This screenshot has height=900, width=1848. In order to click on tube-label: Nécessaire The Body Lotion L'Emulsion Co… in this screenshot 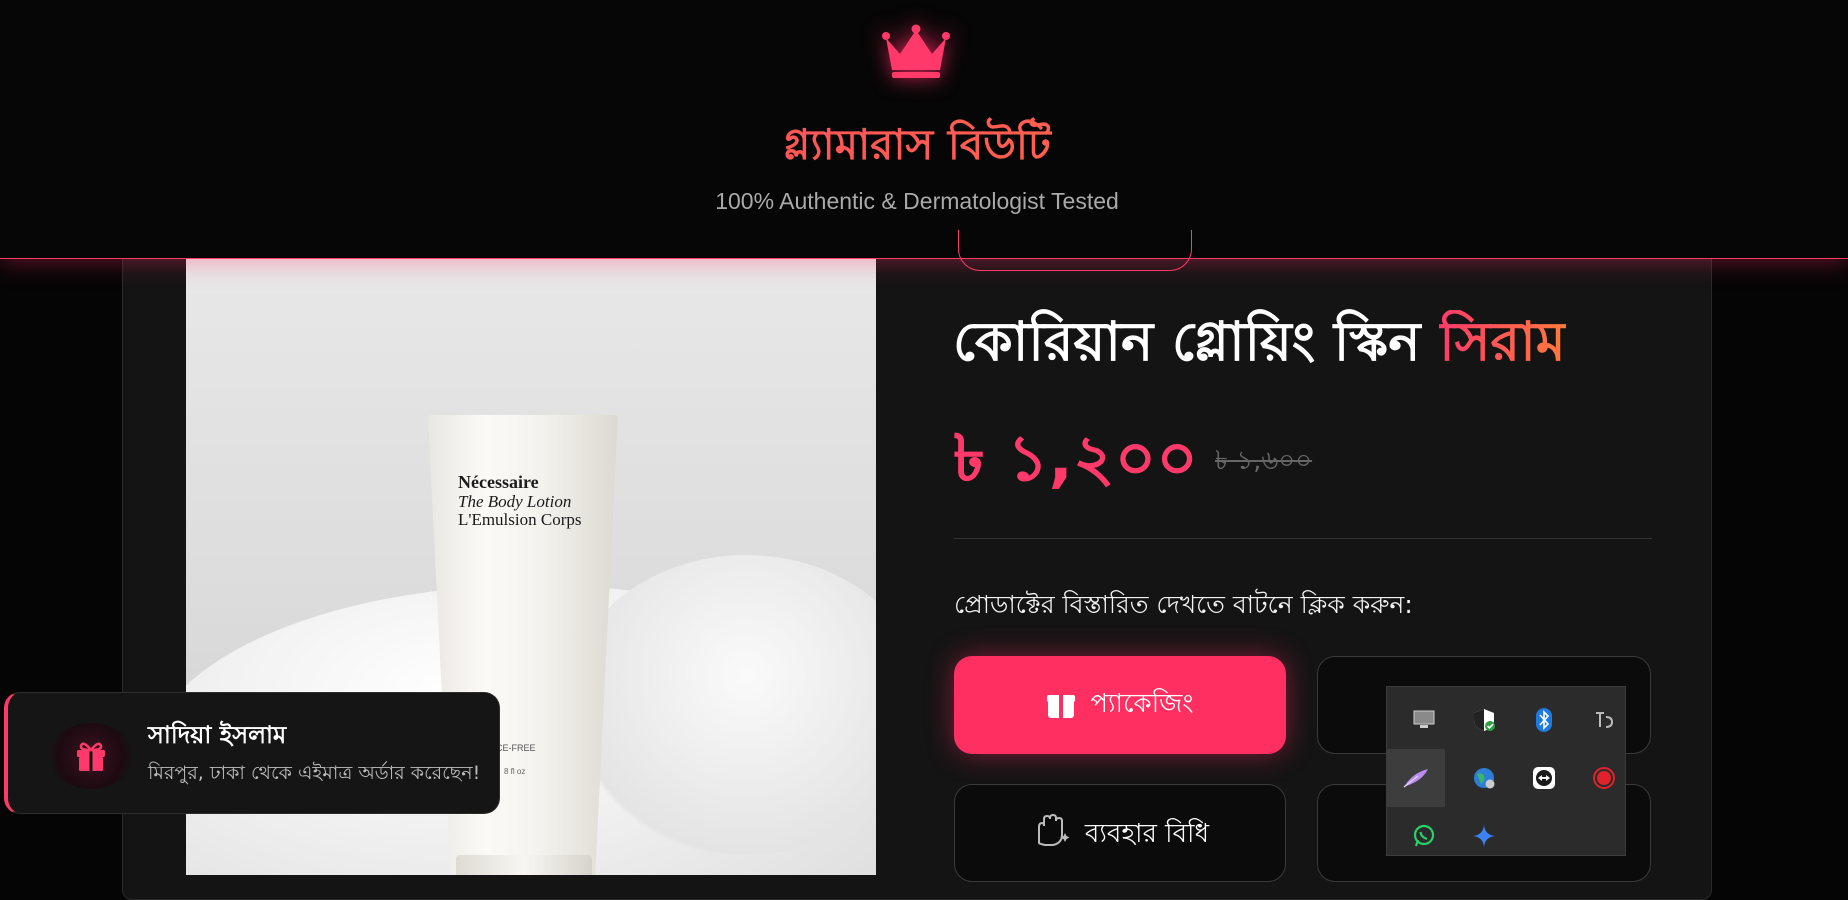, I will do `click(533, 501)`.